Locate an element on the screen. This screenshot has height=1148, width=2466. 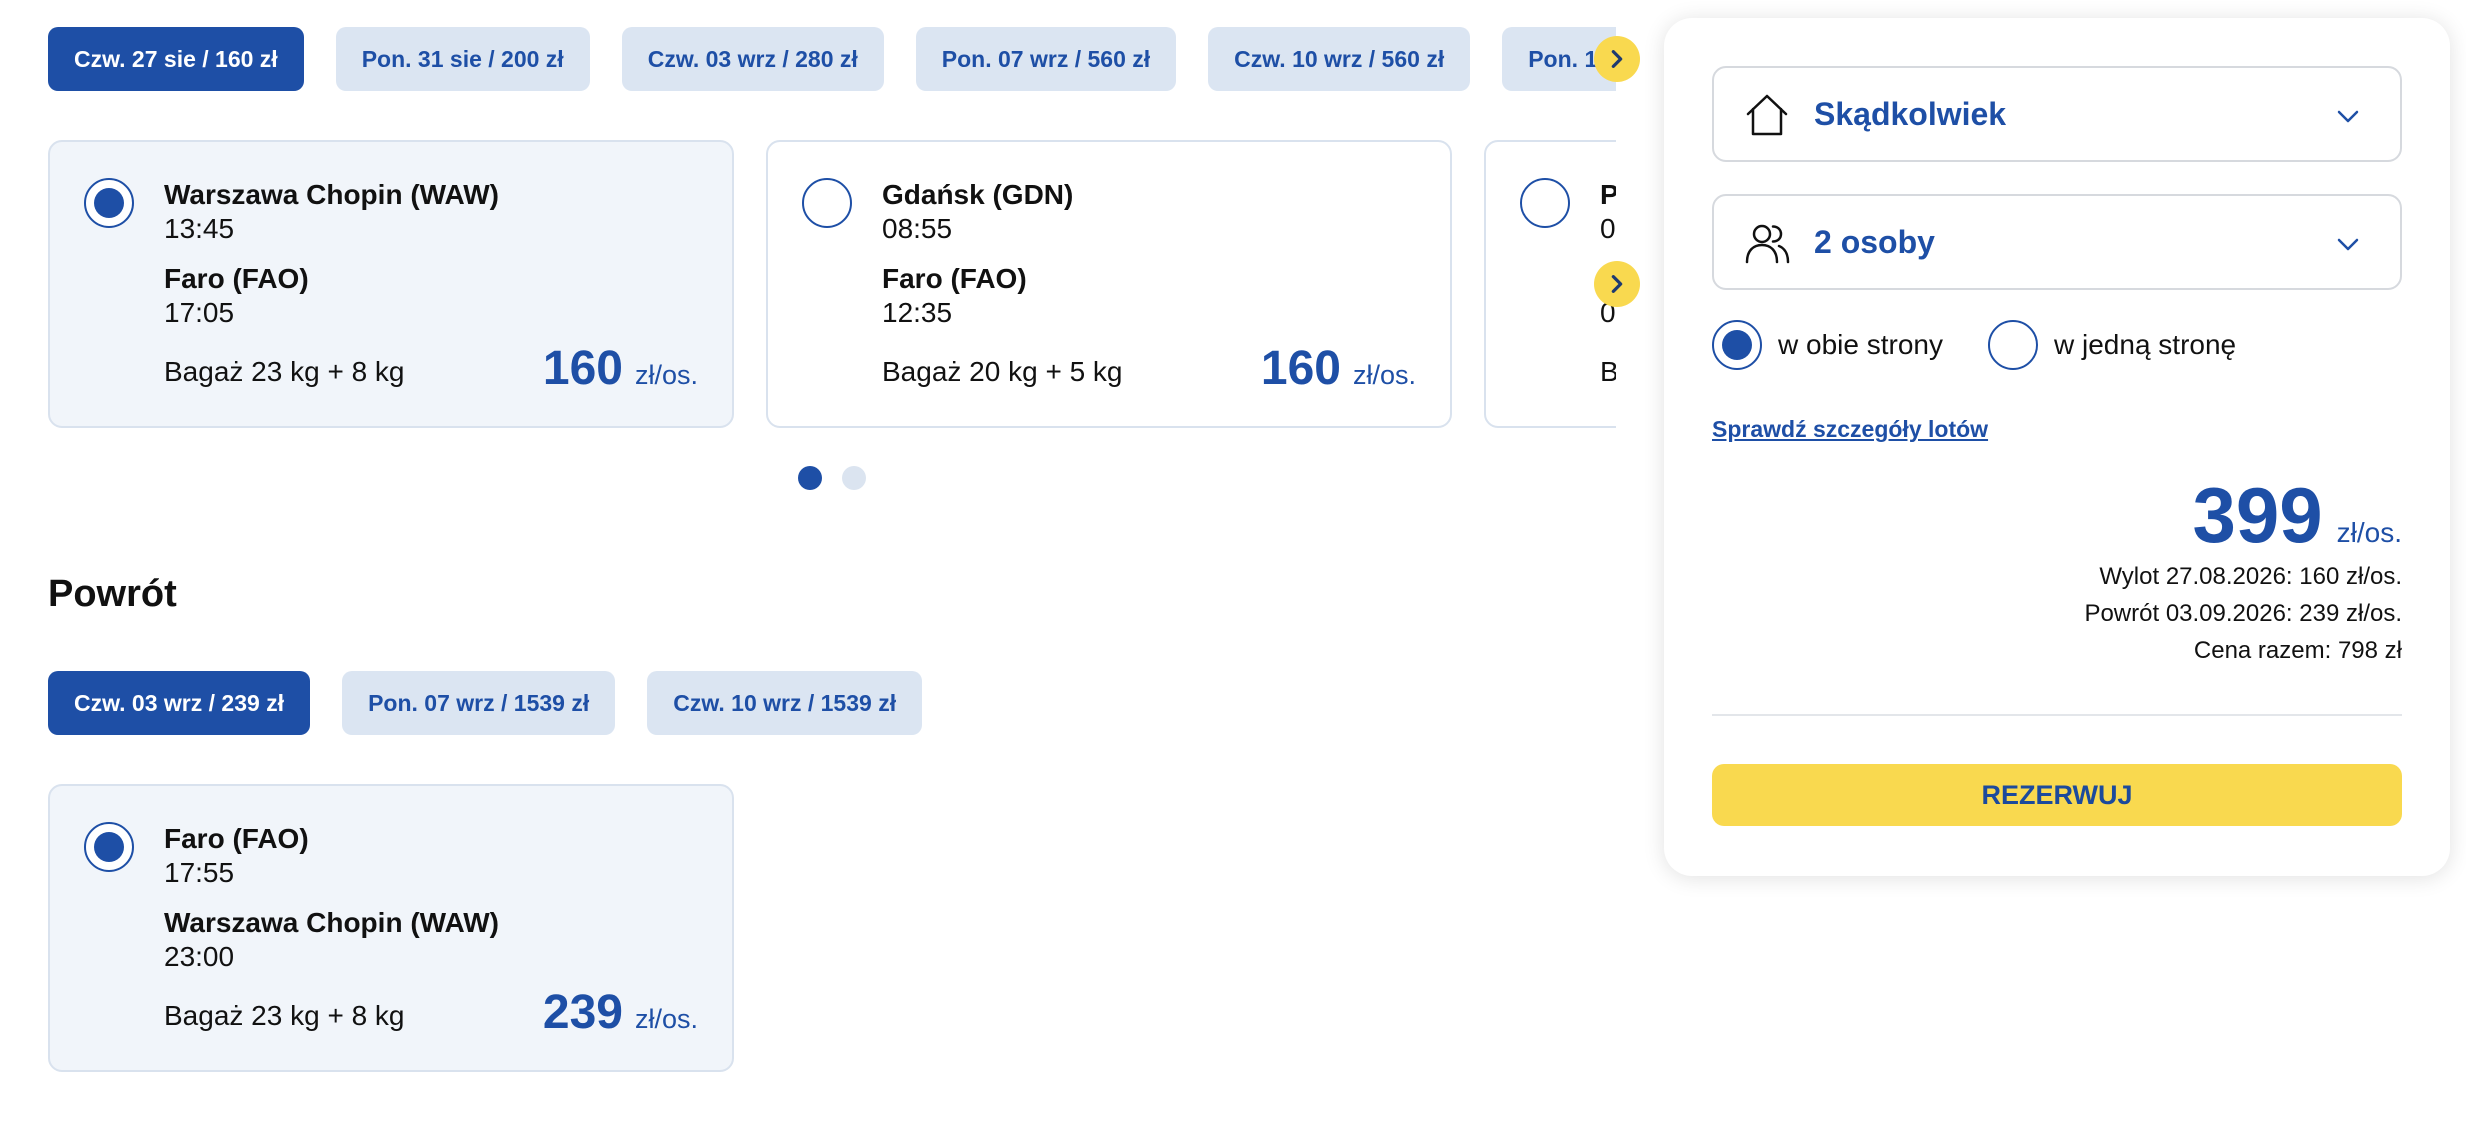
total-price-value: 399 is located at coordinates (2257, 515).